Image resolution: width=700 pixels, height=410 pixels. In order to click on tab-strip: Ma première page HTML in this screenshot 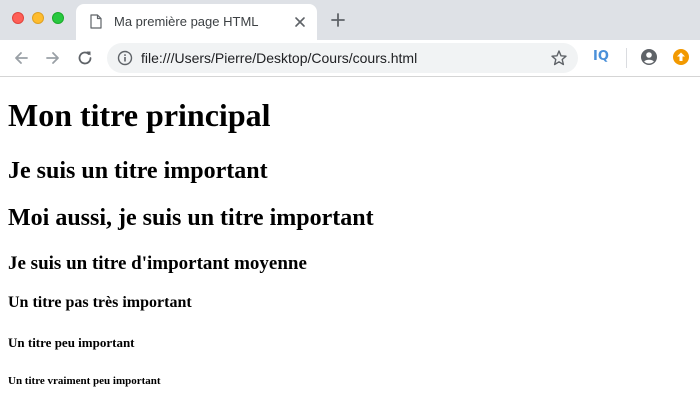, I will do `click(350, 20)`.